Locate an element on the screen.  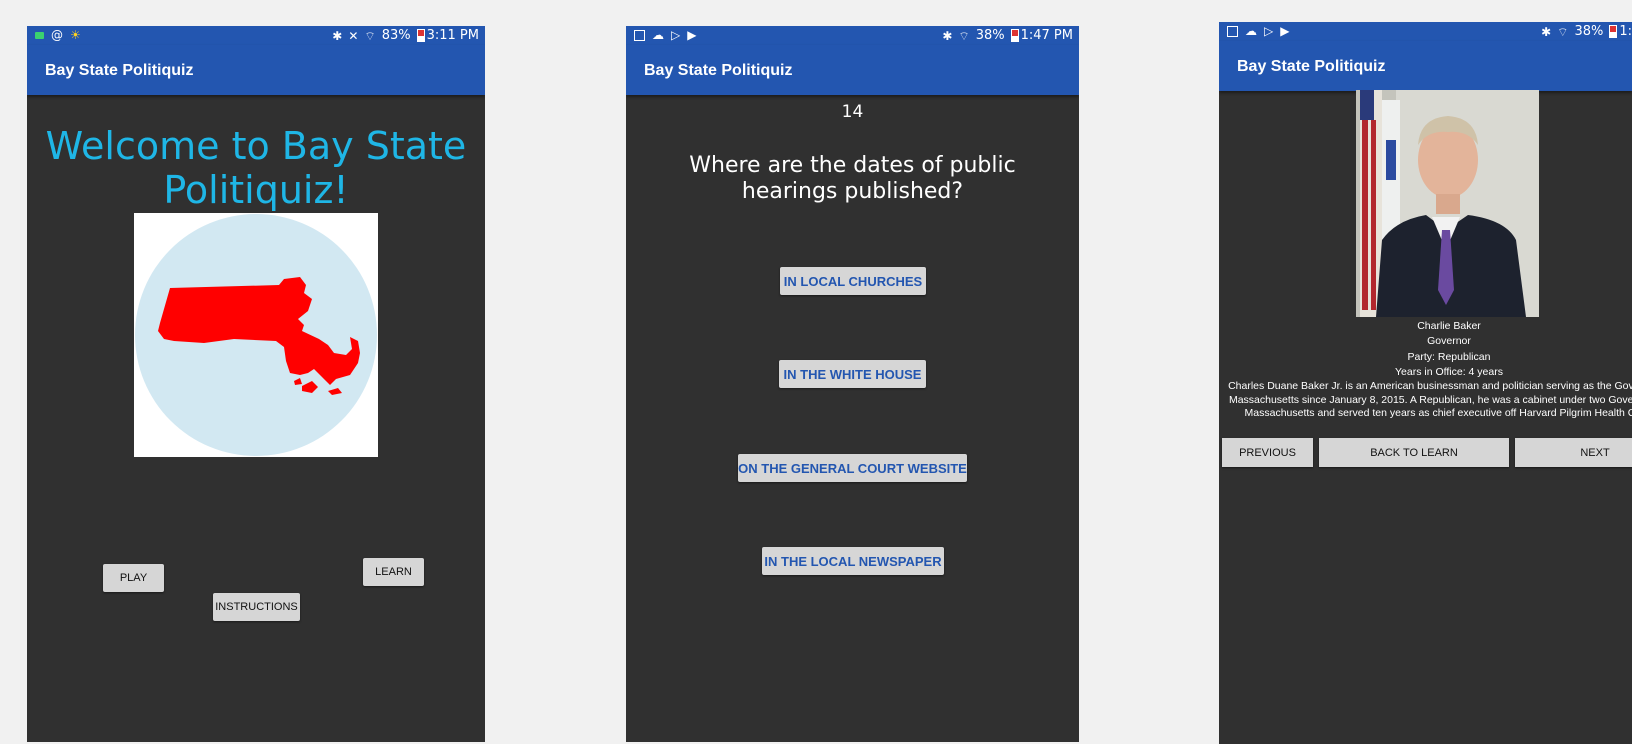
clock: 3:11 PM is located at coordinates (452, 35).